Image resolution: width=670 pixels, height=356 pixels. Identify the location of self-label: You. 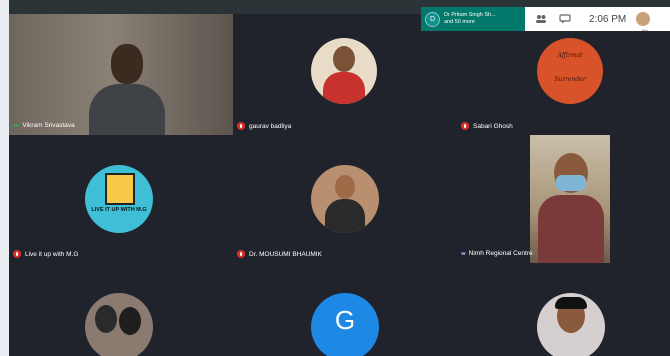
(645, 30).